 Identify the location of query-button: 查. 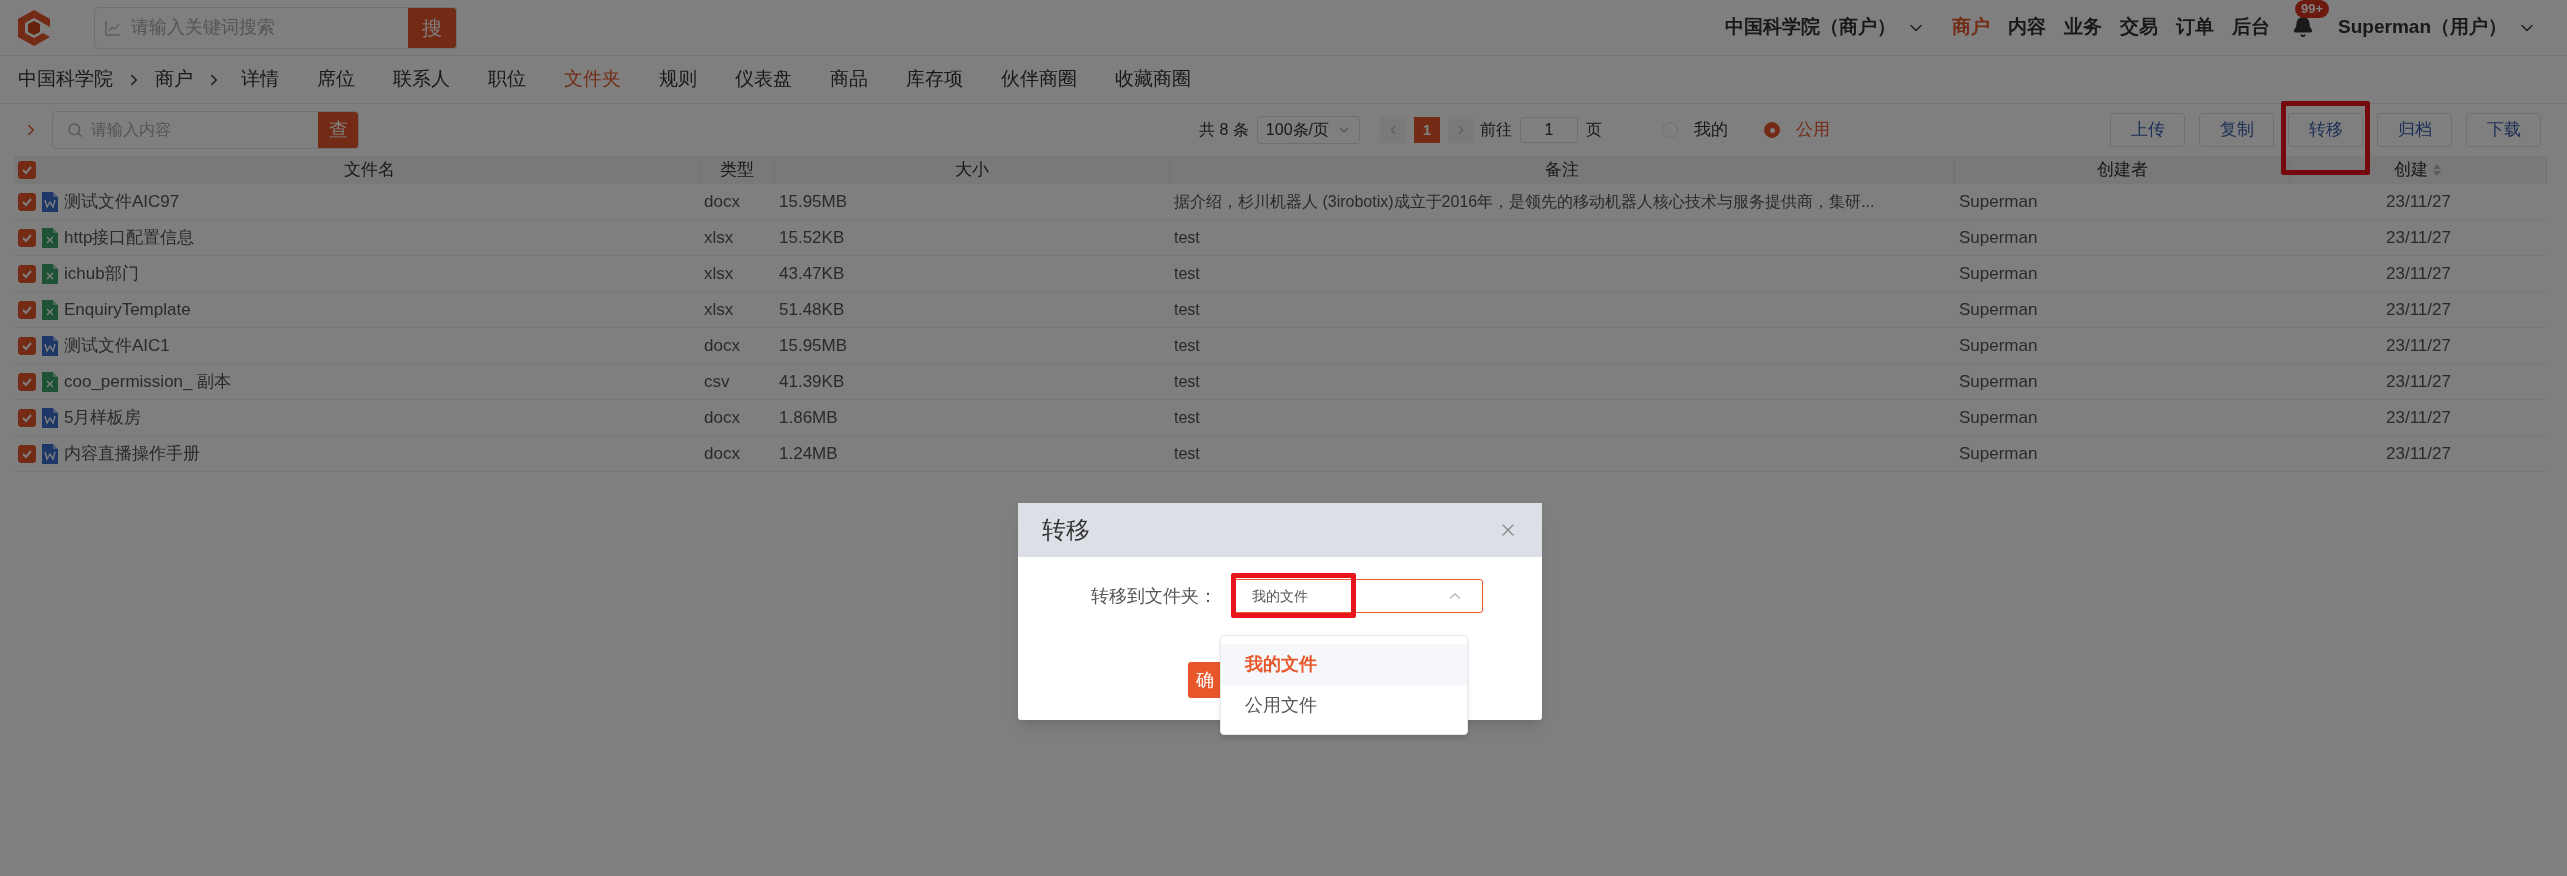
(338, 130).